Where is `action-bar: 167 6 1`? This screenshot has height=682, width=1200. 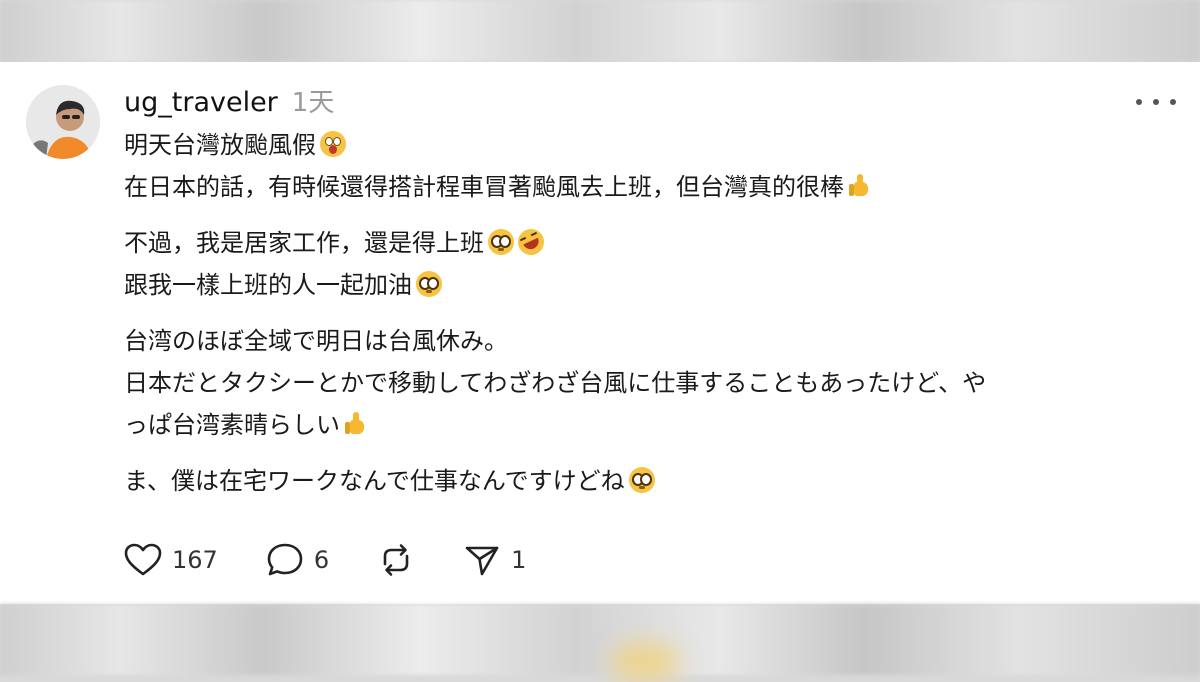 action-bar: 167 6 1 is located at coordinates (349, 560).